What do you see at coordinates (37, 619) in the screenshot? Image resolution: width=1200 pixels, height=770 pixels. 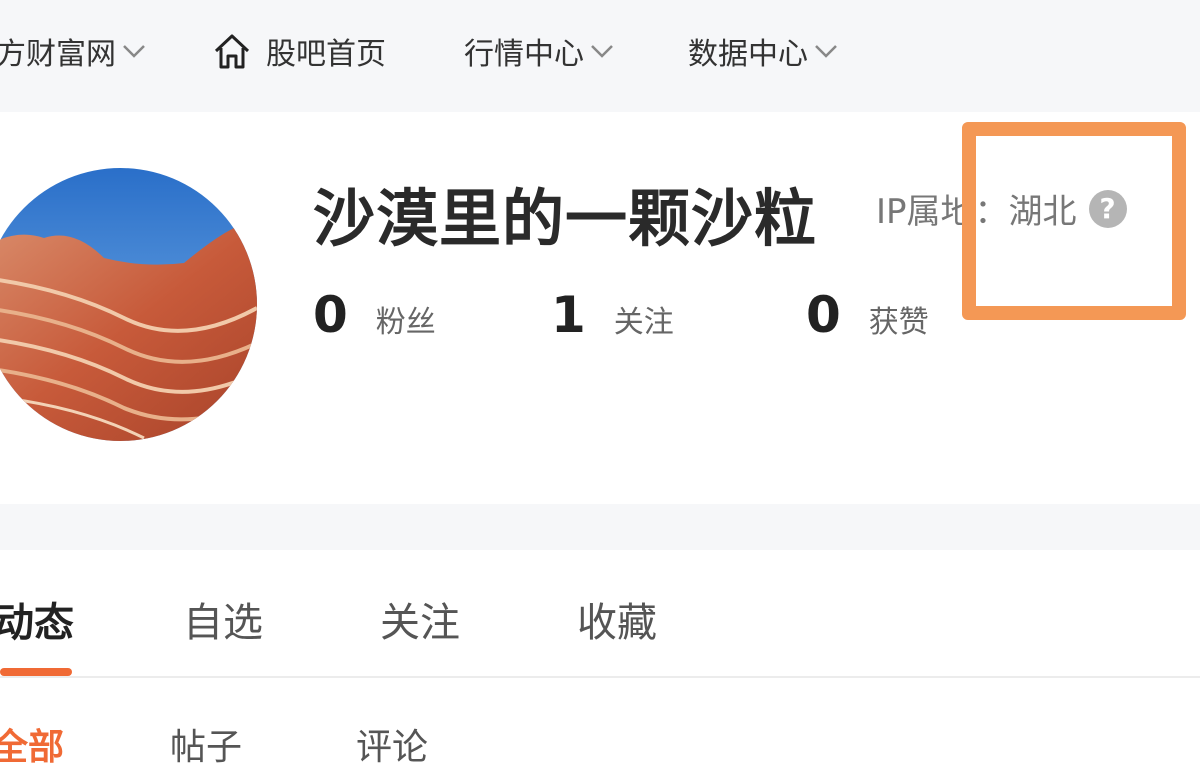 I see `tab-activity: 动态` at bounding box center [37, 619].